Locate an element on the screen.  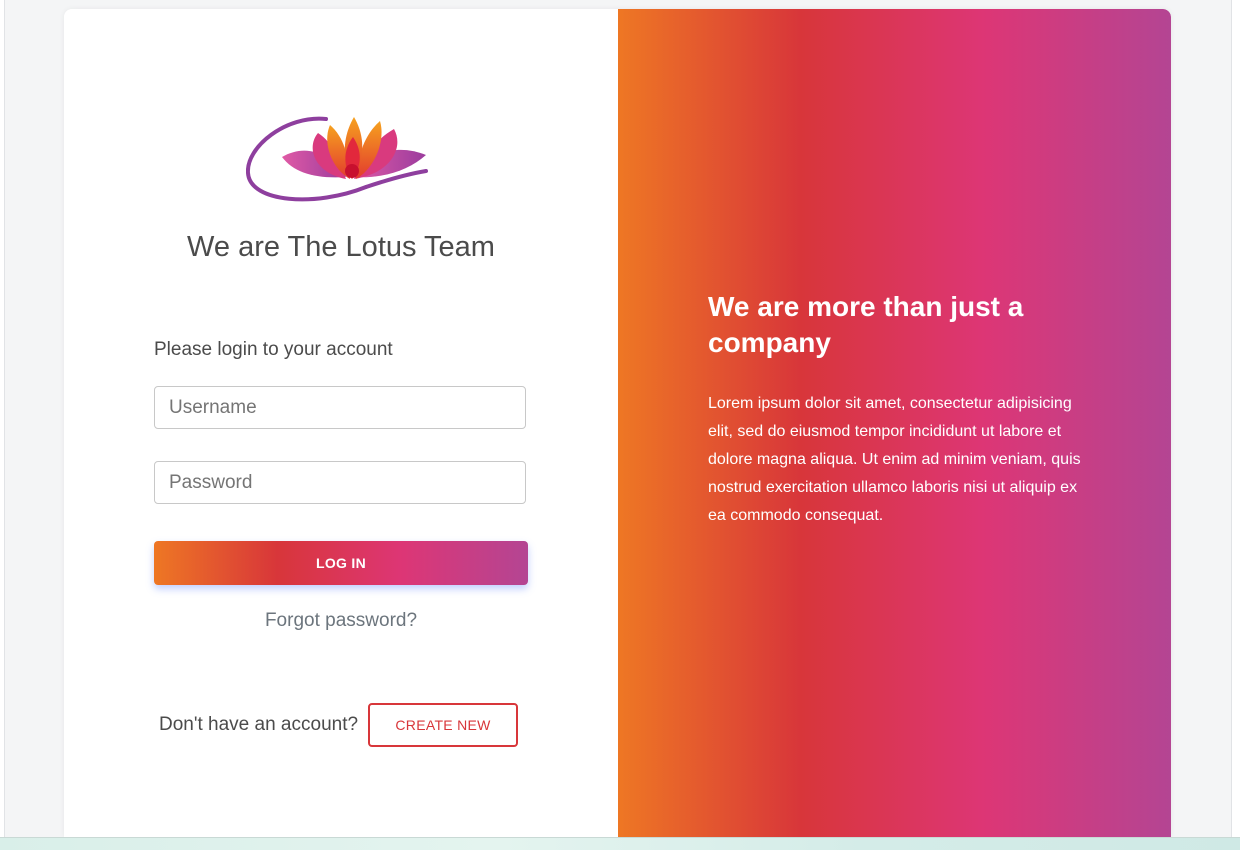
login-prompt: Please login to your account is located at coordinates (273, 349).